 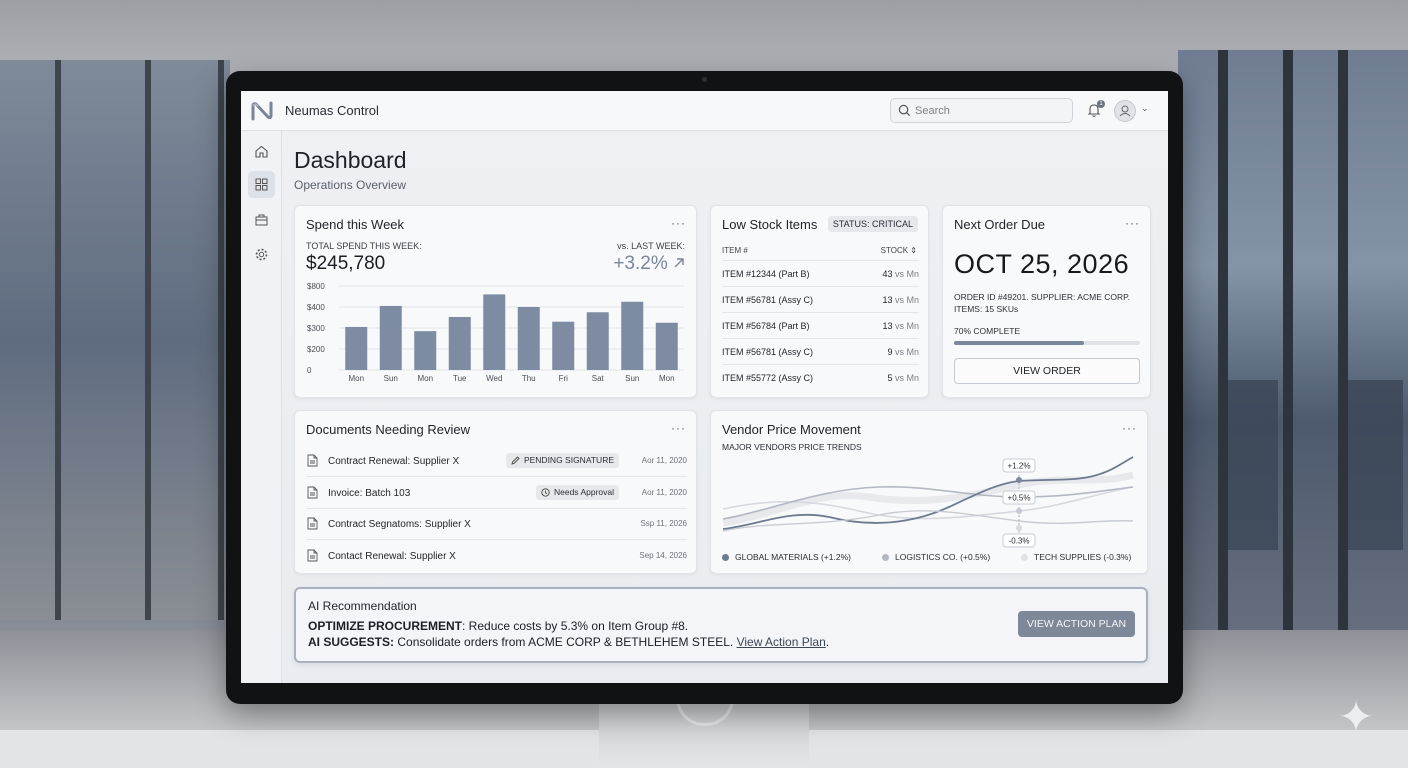 What do you see at coordinates (350, 160) in the screenshot?
I see `page-title: Dashboard` at bounding box center [350, 160].